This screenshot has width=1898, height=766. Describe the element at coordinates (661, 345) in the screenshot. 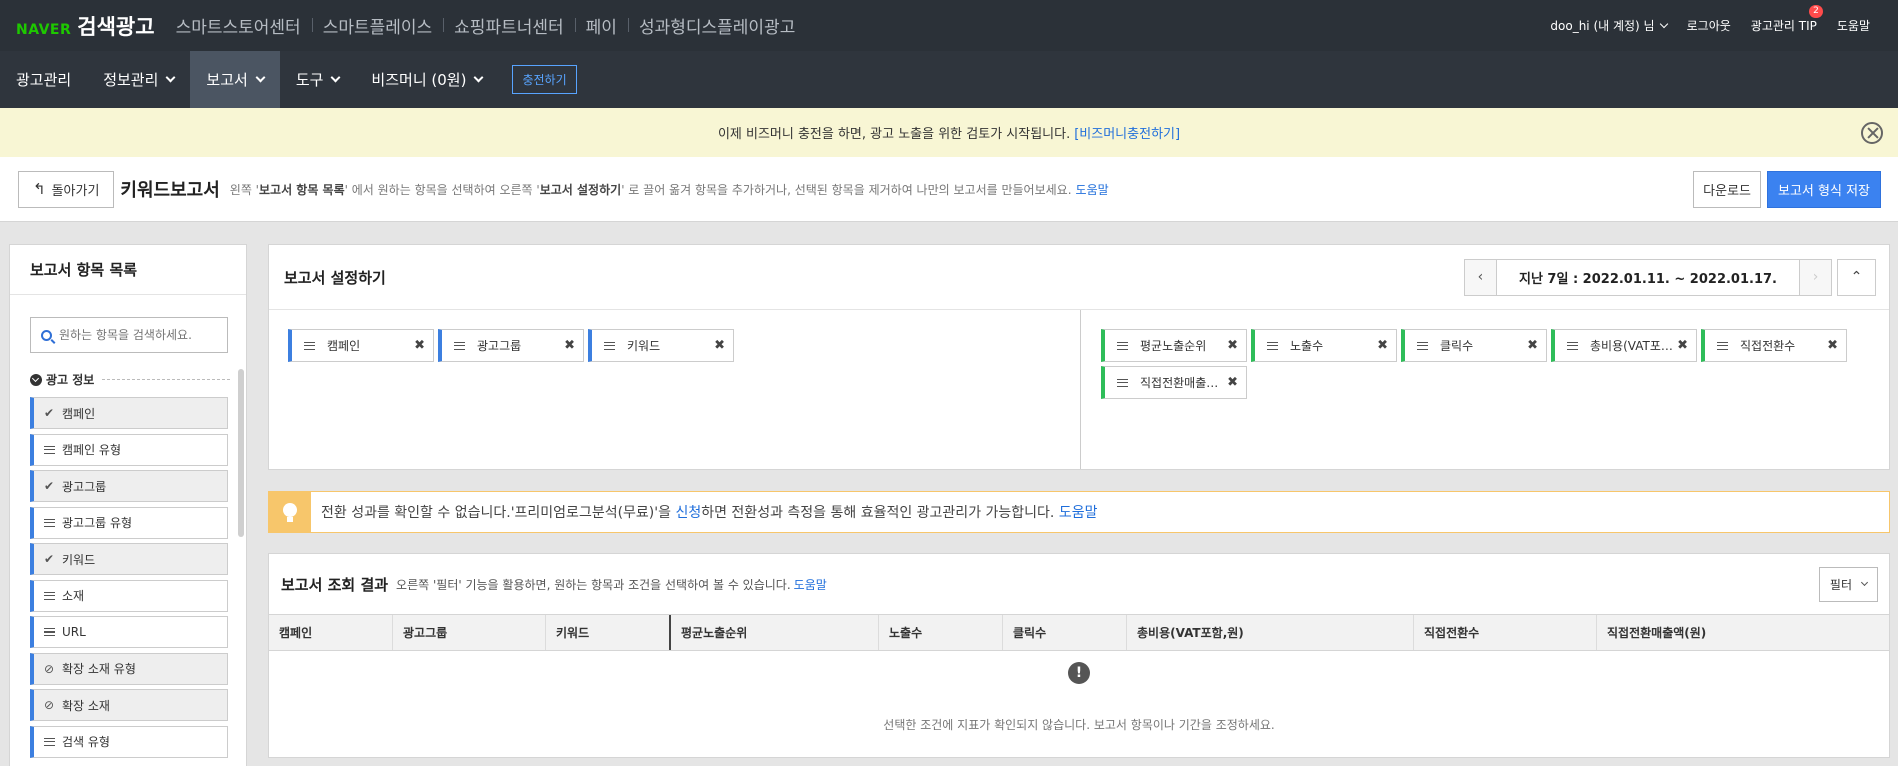

I see `dimension-chip-keyword: 키워드 ✖` at that location.